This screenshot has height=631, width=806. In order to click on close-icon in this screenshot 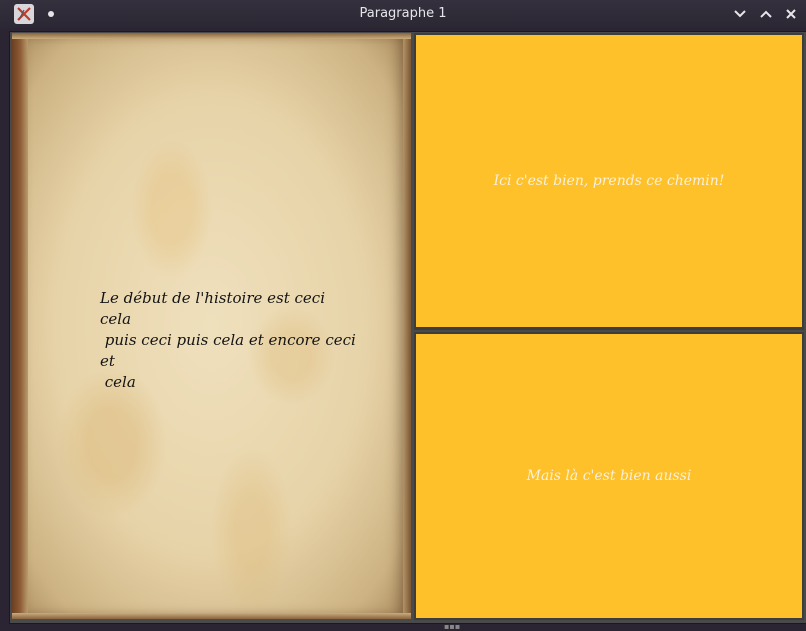, I will do `click(791, 14)`.